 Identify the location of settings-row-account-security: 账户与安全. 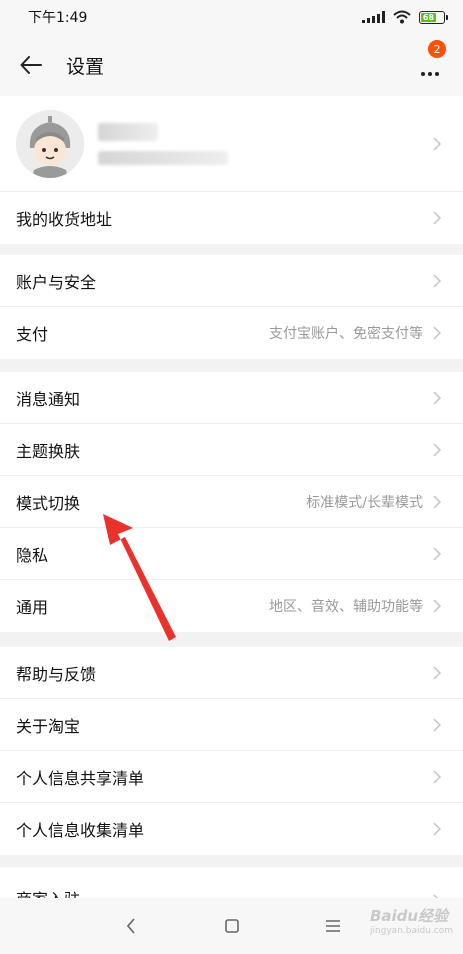
(231, 281).